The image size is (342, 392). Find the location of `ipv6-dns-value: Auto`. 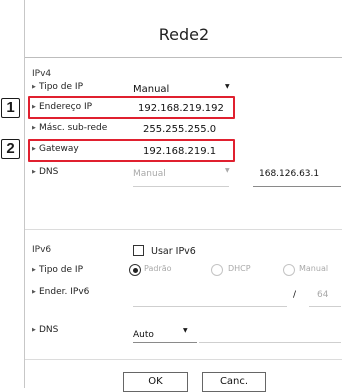

ipv6-dns-value: Auto is located at coordinates (143, 335).